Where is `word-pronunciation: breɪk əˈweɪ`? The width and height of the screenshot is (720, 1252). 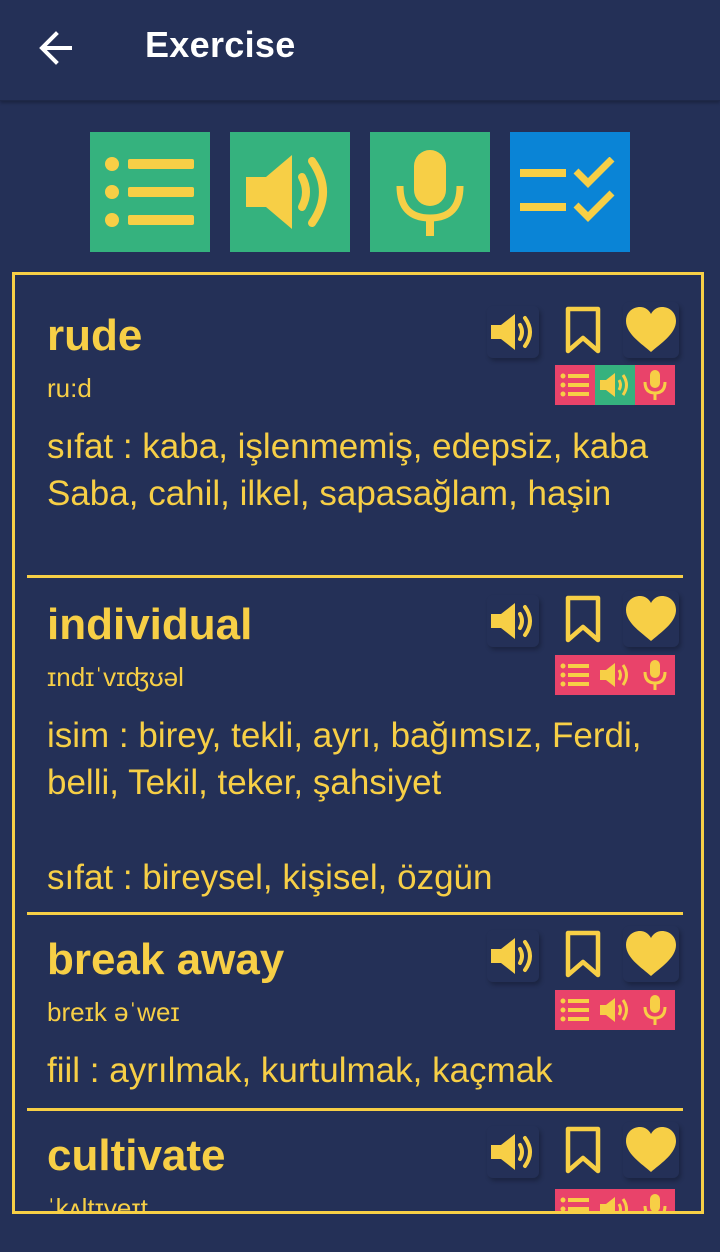
word-pronunciation: breɪk əˈweɪ is located at coordinates (113, 1012).